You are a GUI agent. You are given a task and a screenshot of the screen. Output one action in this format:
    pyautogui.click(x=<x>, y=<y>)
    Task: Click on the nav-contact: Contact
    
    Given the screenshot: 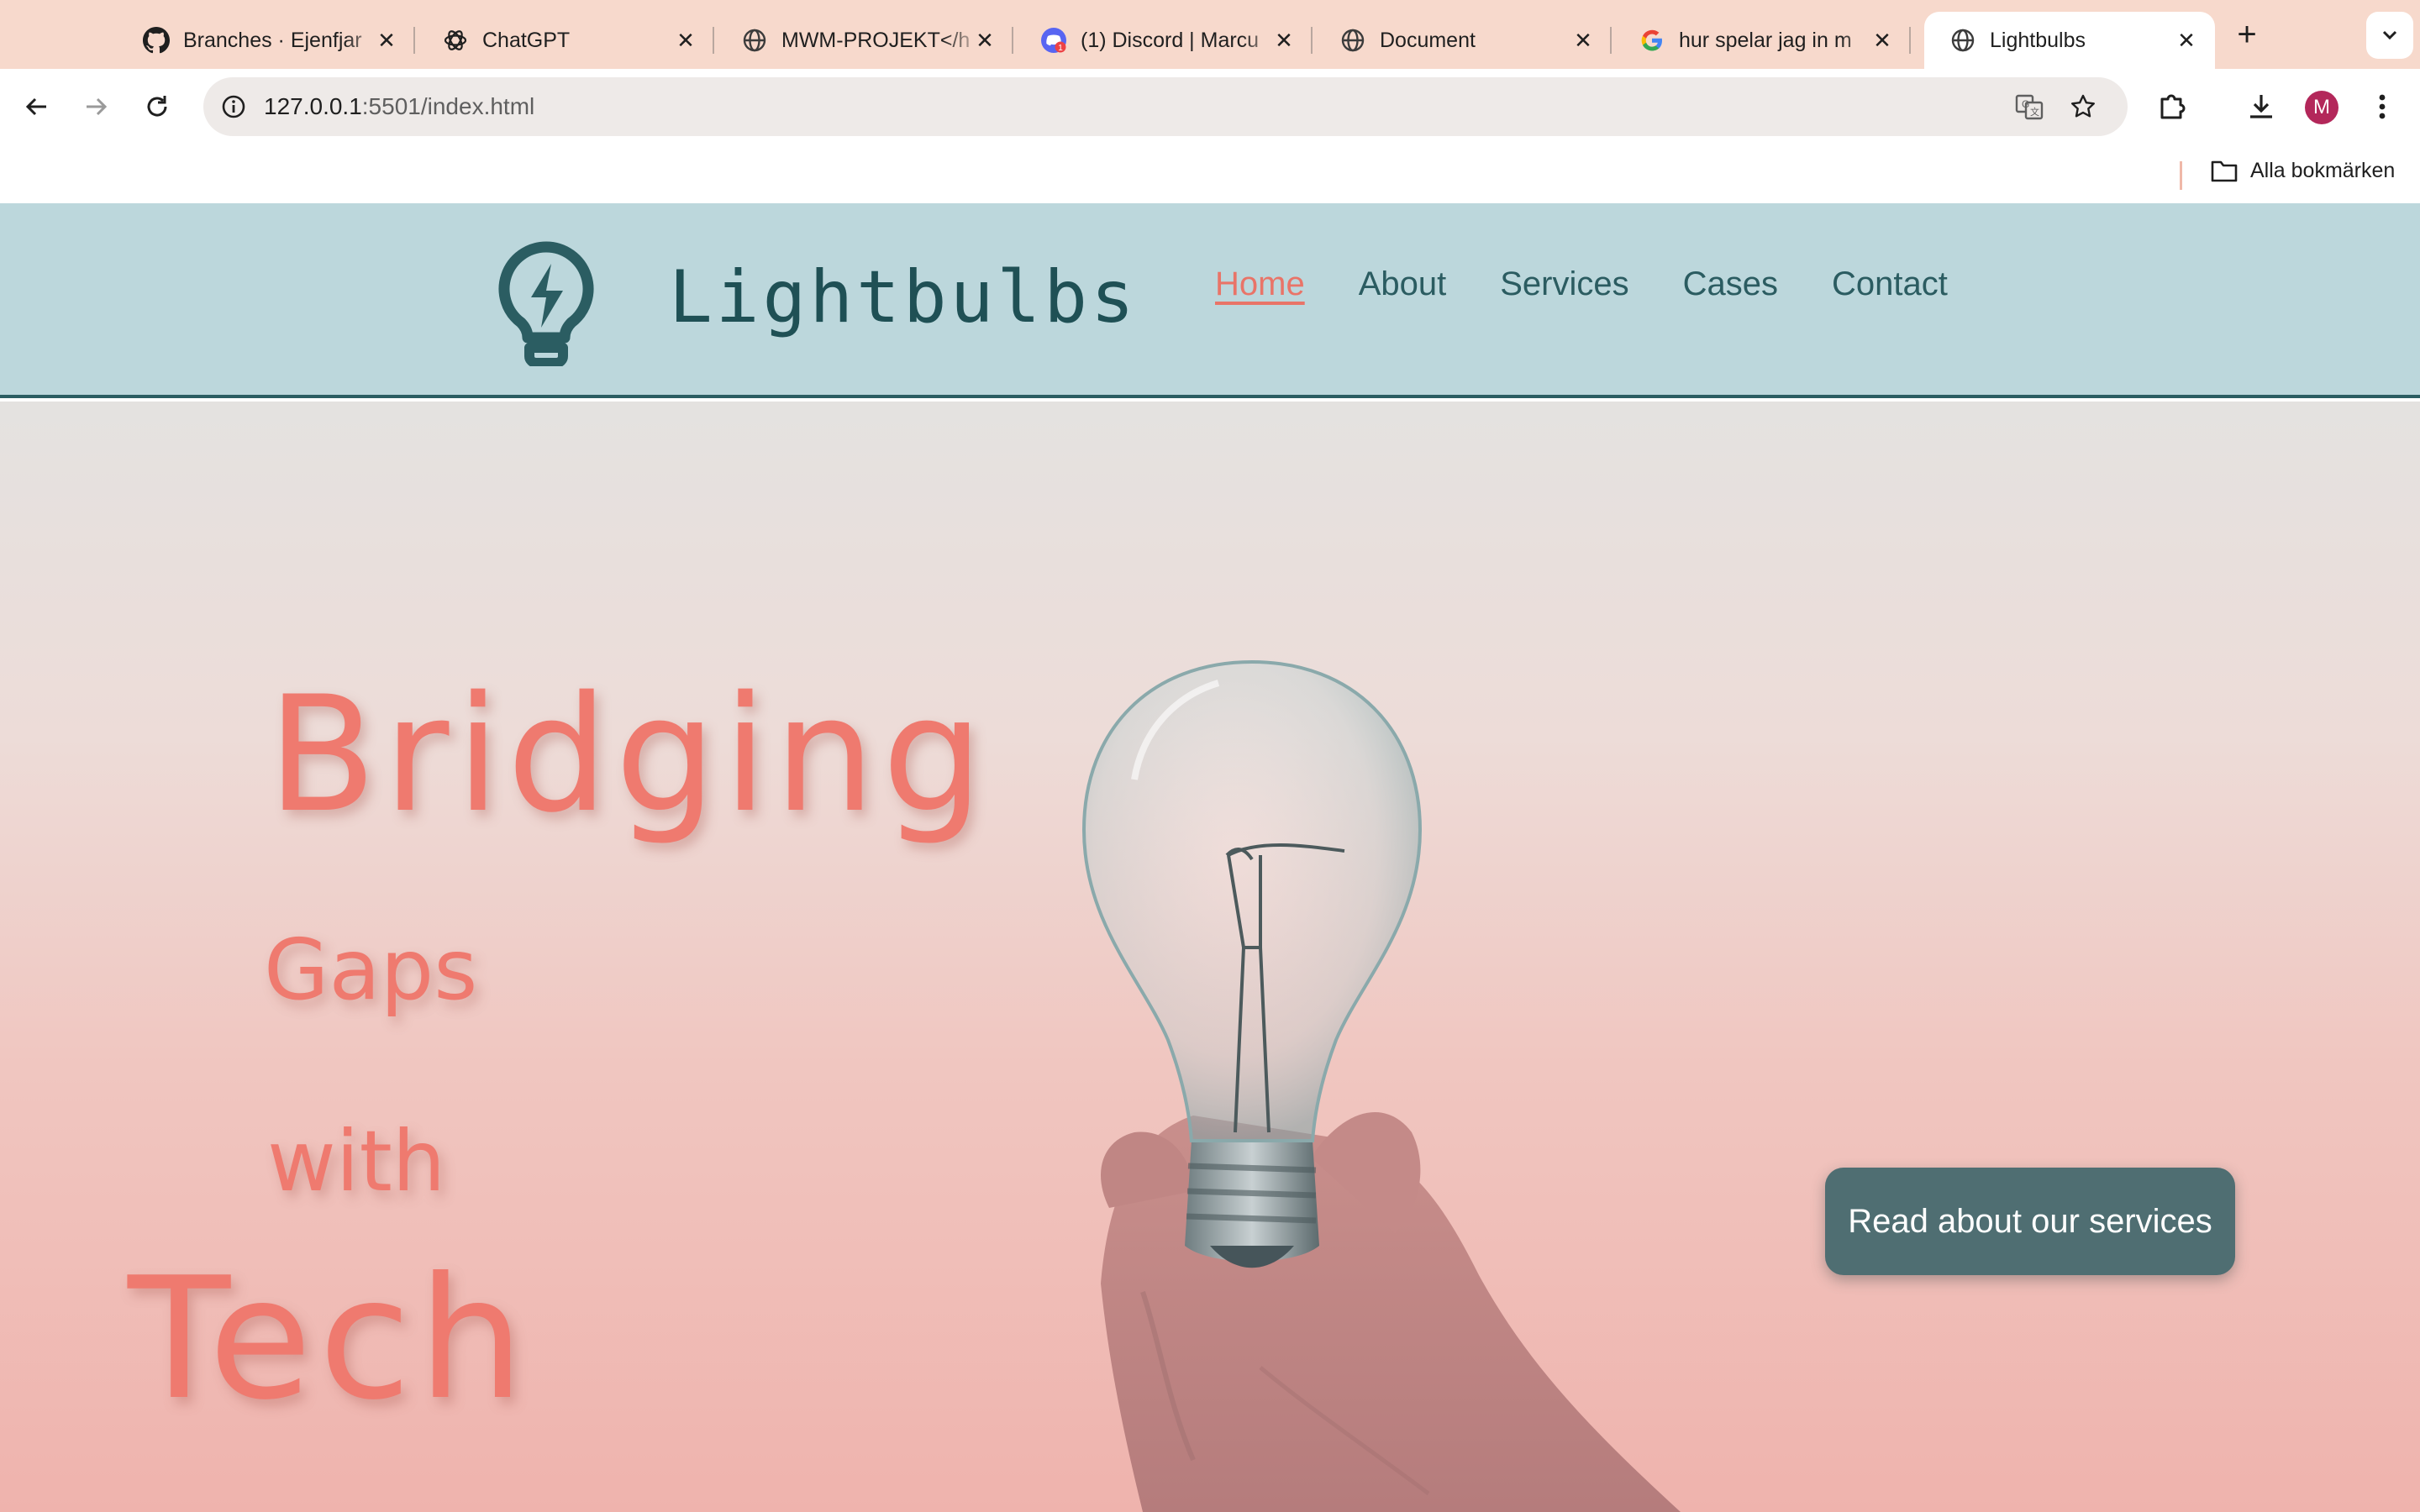 What is the action you would take?
    pyautogui.click(x=1890, y=284)
    